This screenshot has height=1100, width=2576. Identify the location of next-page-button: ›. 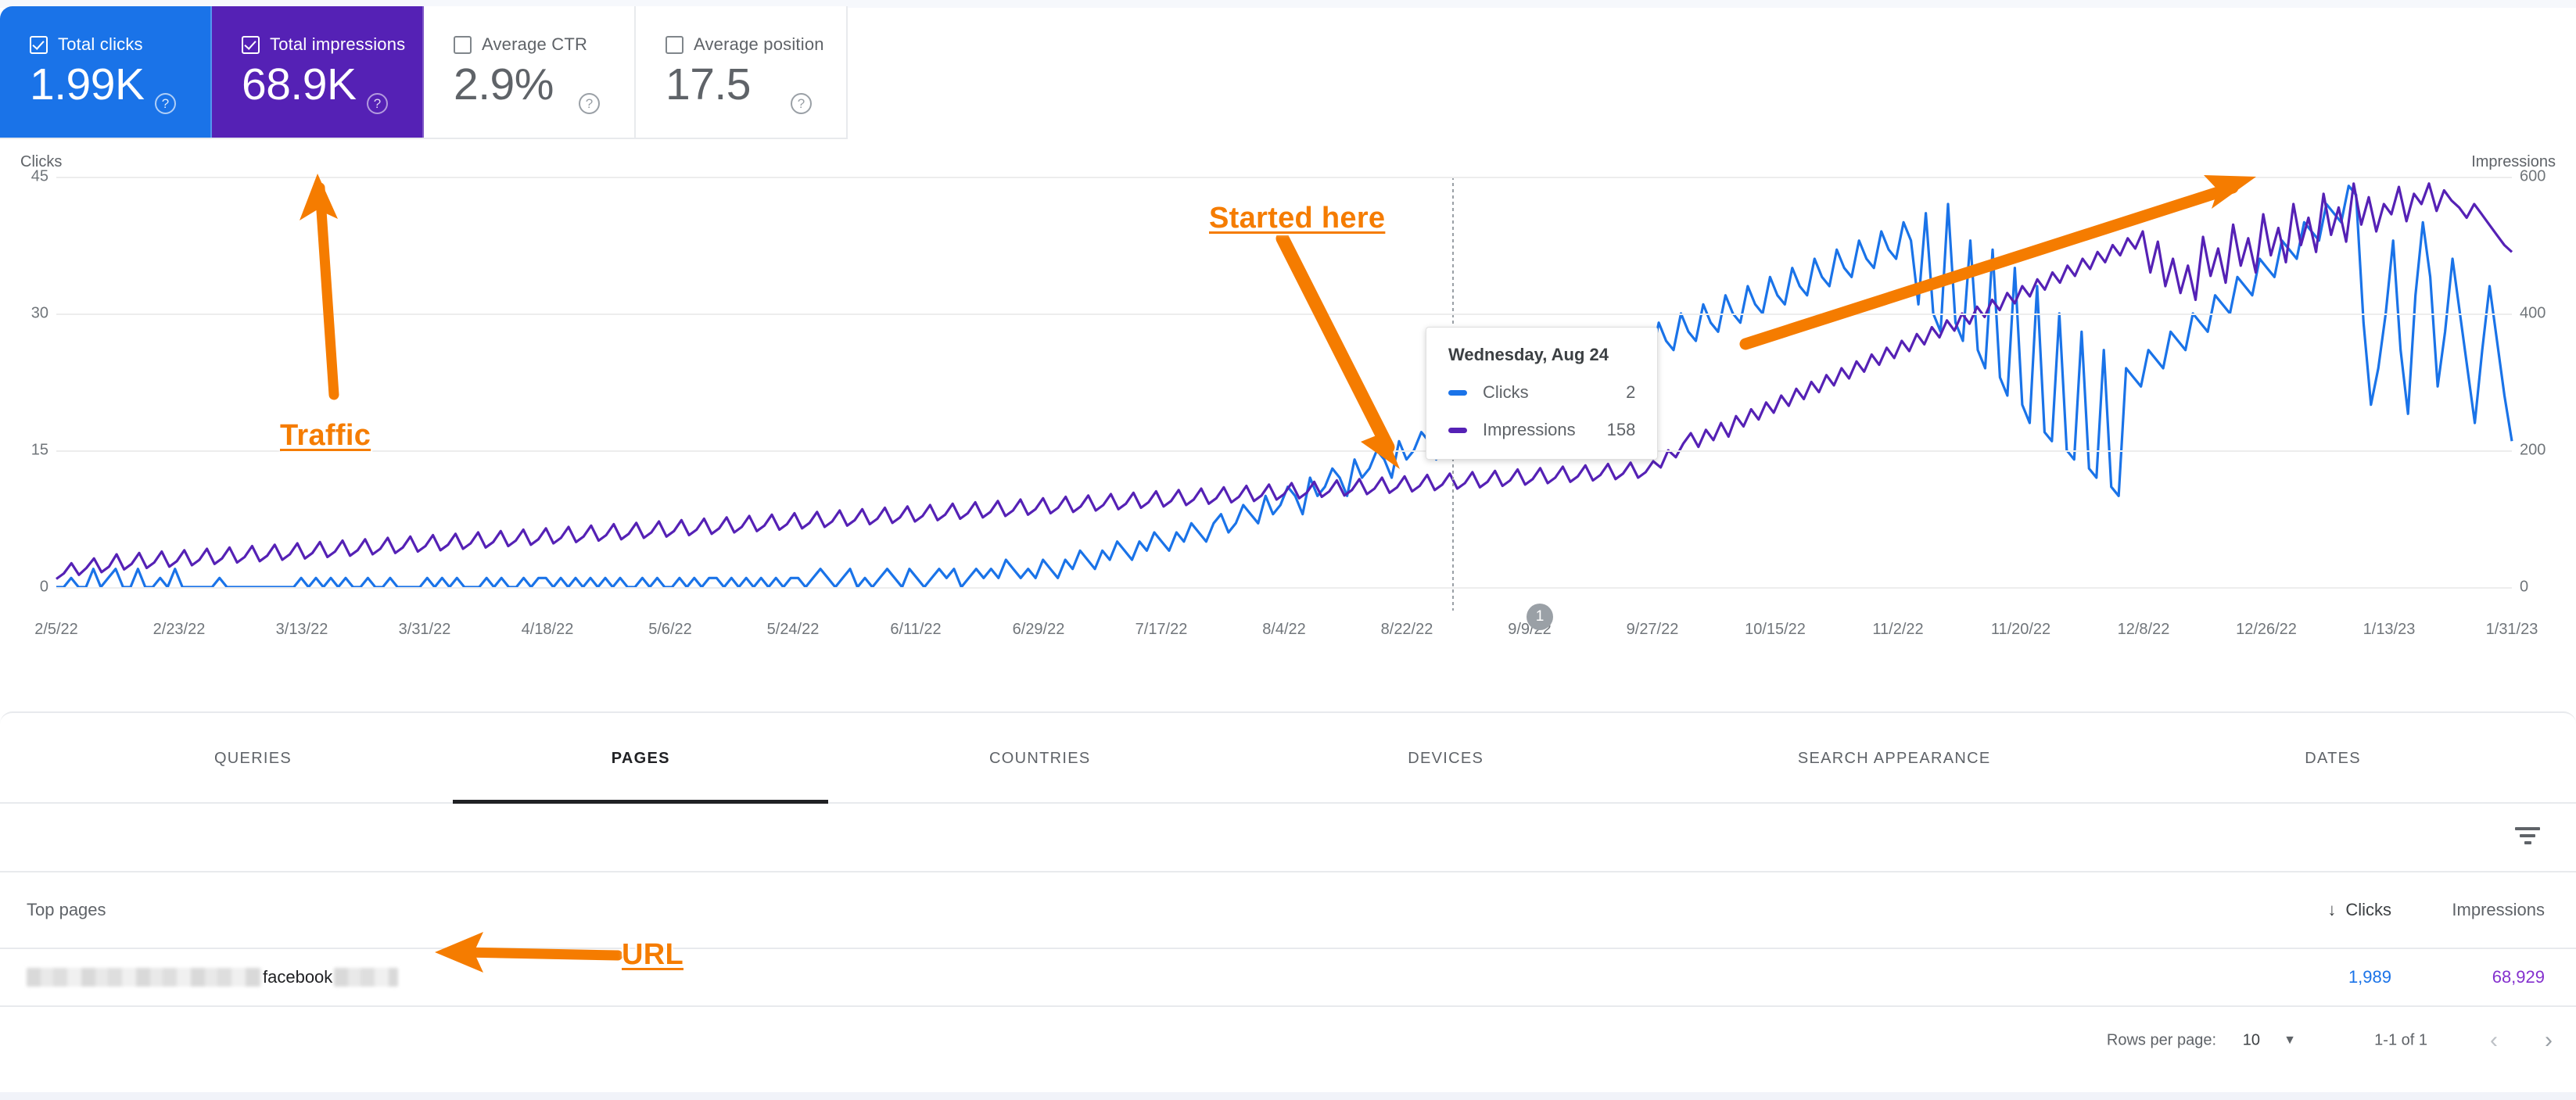
(2549, 1040).